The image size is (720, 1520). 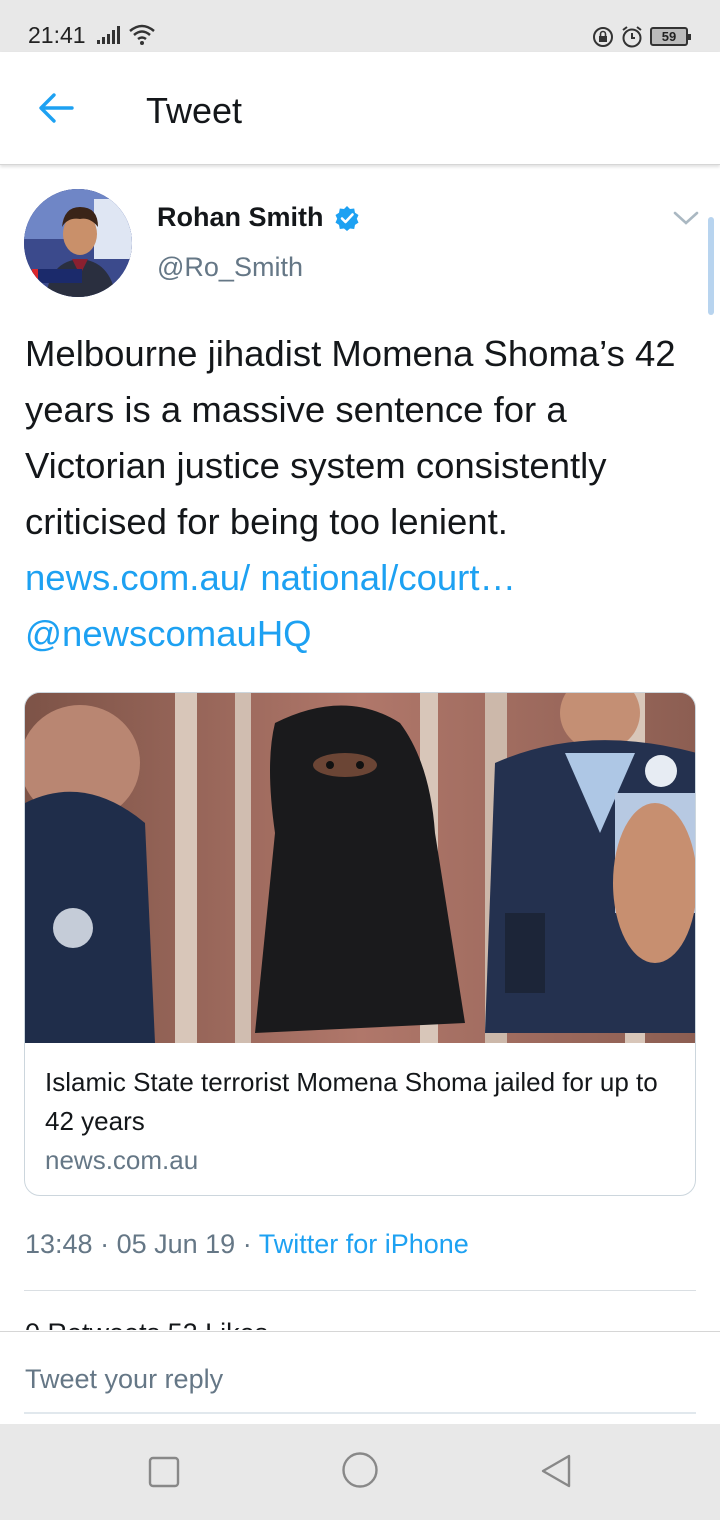 I want to click on app-header: Tweet, so click(x=360, y=108).